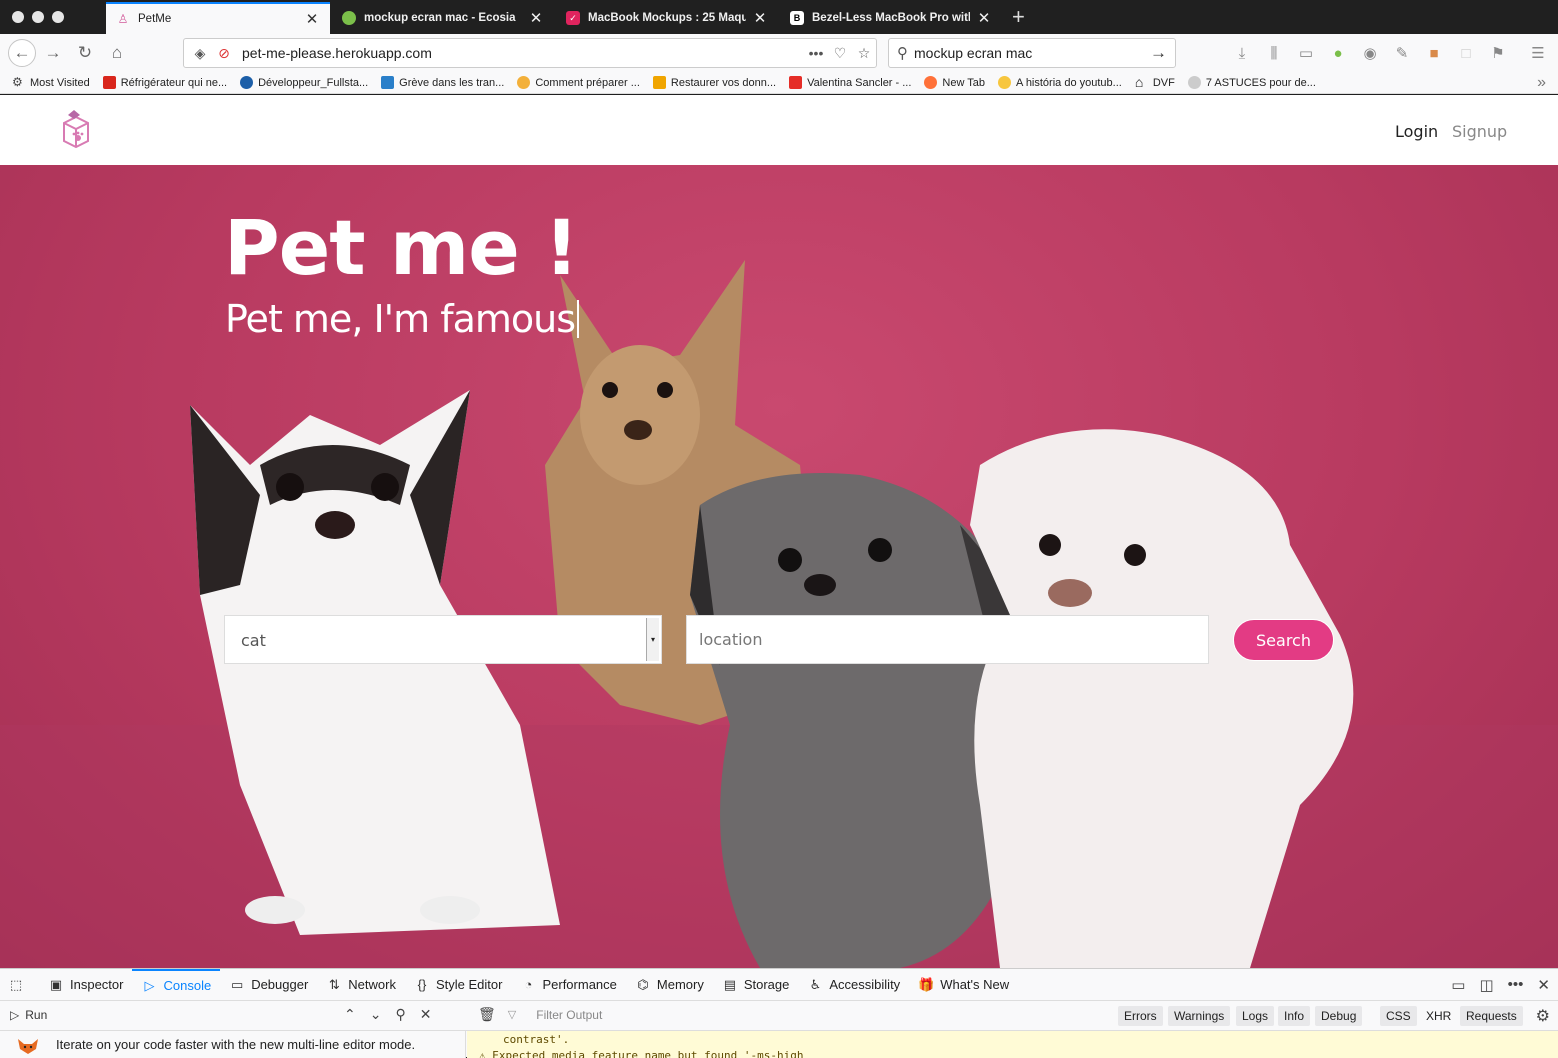 This screenshot has width=1558, height=1058. What do you see at coordinates (669, 985) in the screenshot?
I see `tab-memory: ⌬ Memory` at bounding box center [669, 985].